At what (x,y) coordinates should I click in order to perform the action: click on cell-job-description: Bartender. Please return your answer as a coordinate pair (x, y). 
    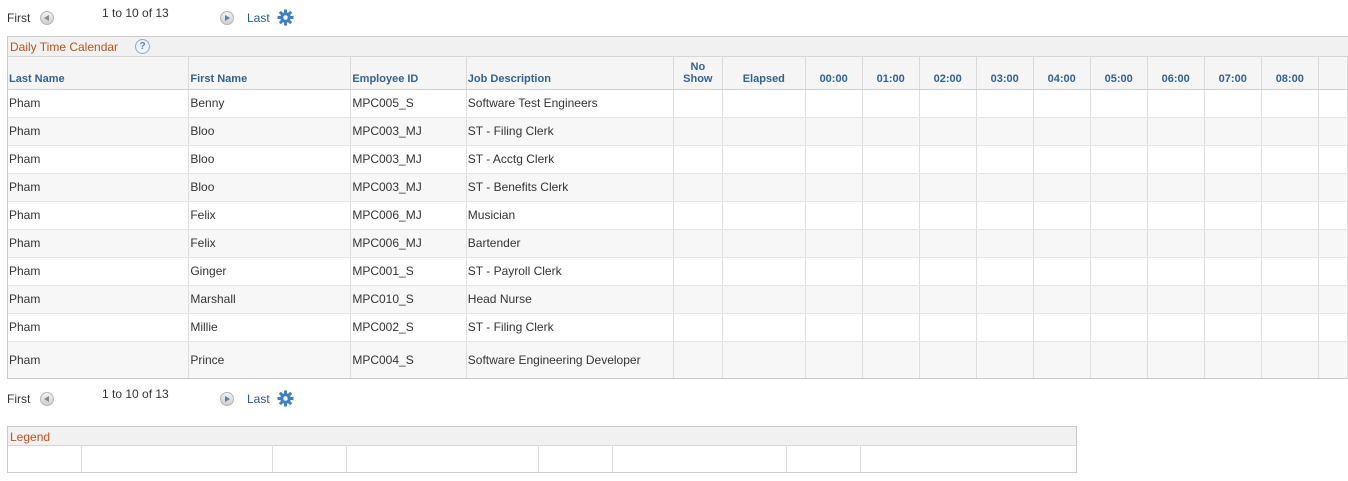
    Looking at the image, I should click on (570, 243).